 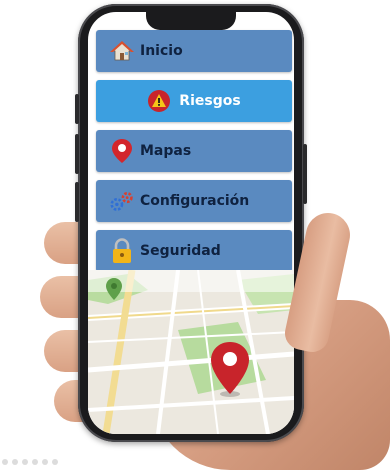 What do you see at coordinates (122, 151) in the screenshot?
I see `map-pin-icon` at bounding box center [122, 151].